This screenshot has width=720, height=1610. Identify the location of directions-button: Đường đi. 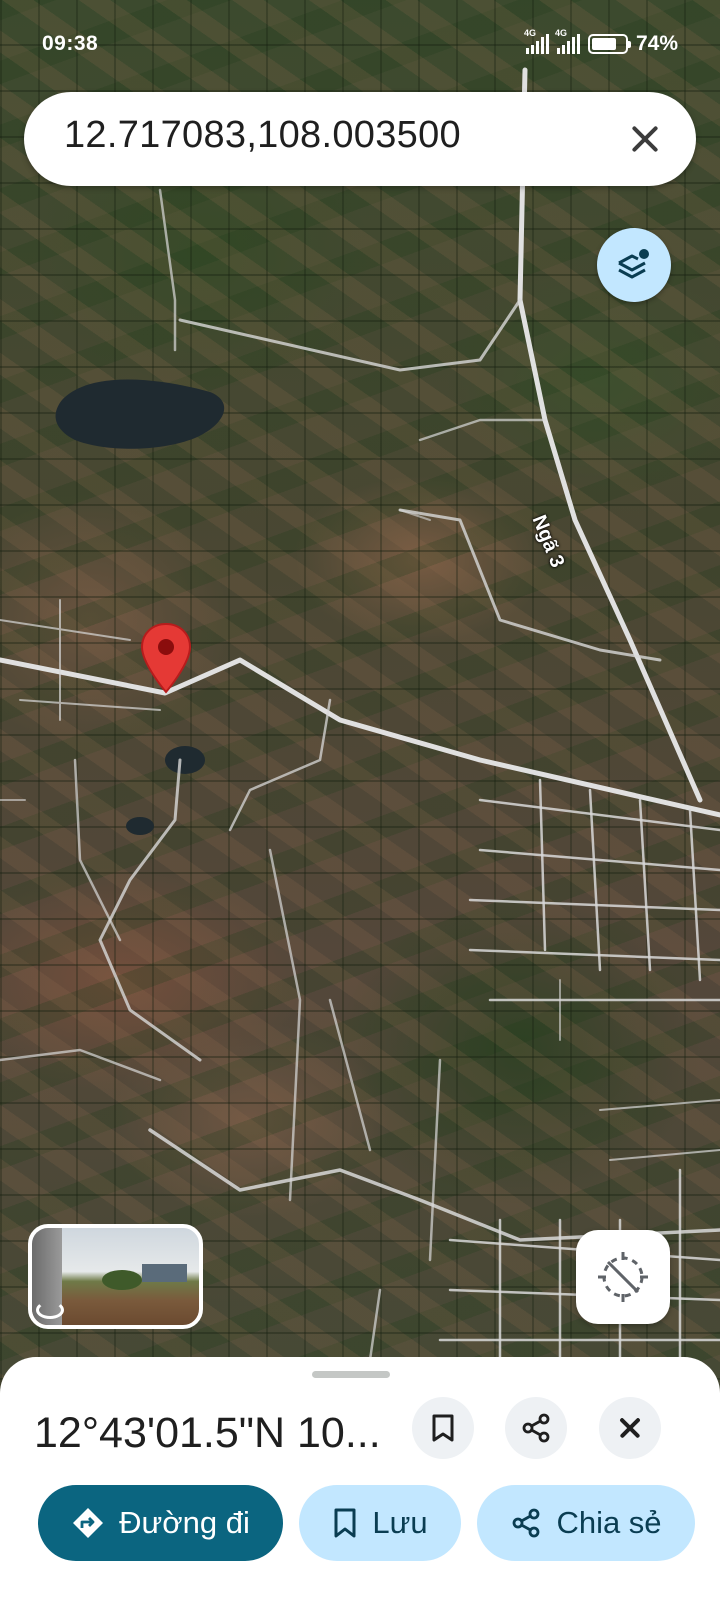
(160, 1523).